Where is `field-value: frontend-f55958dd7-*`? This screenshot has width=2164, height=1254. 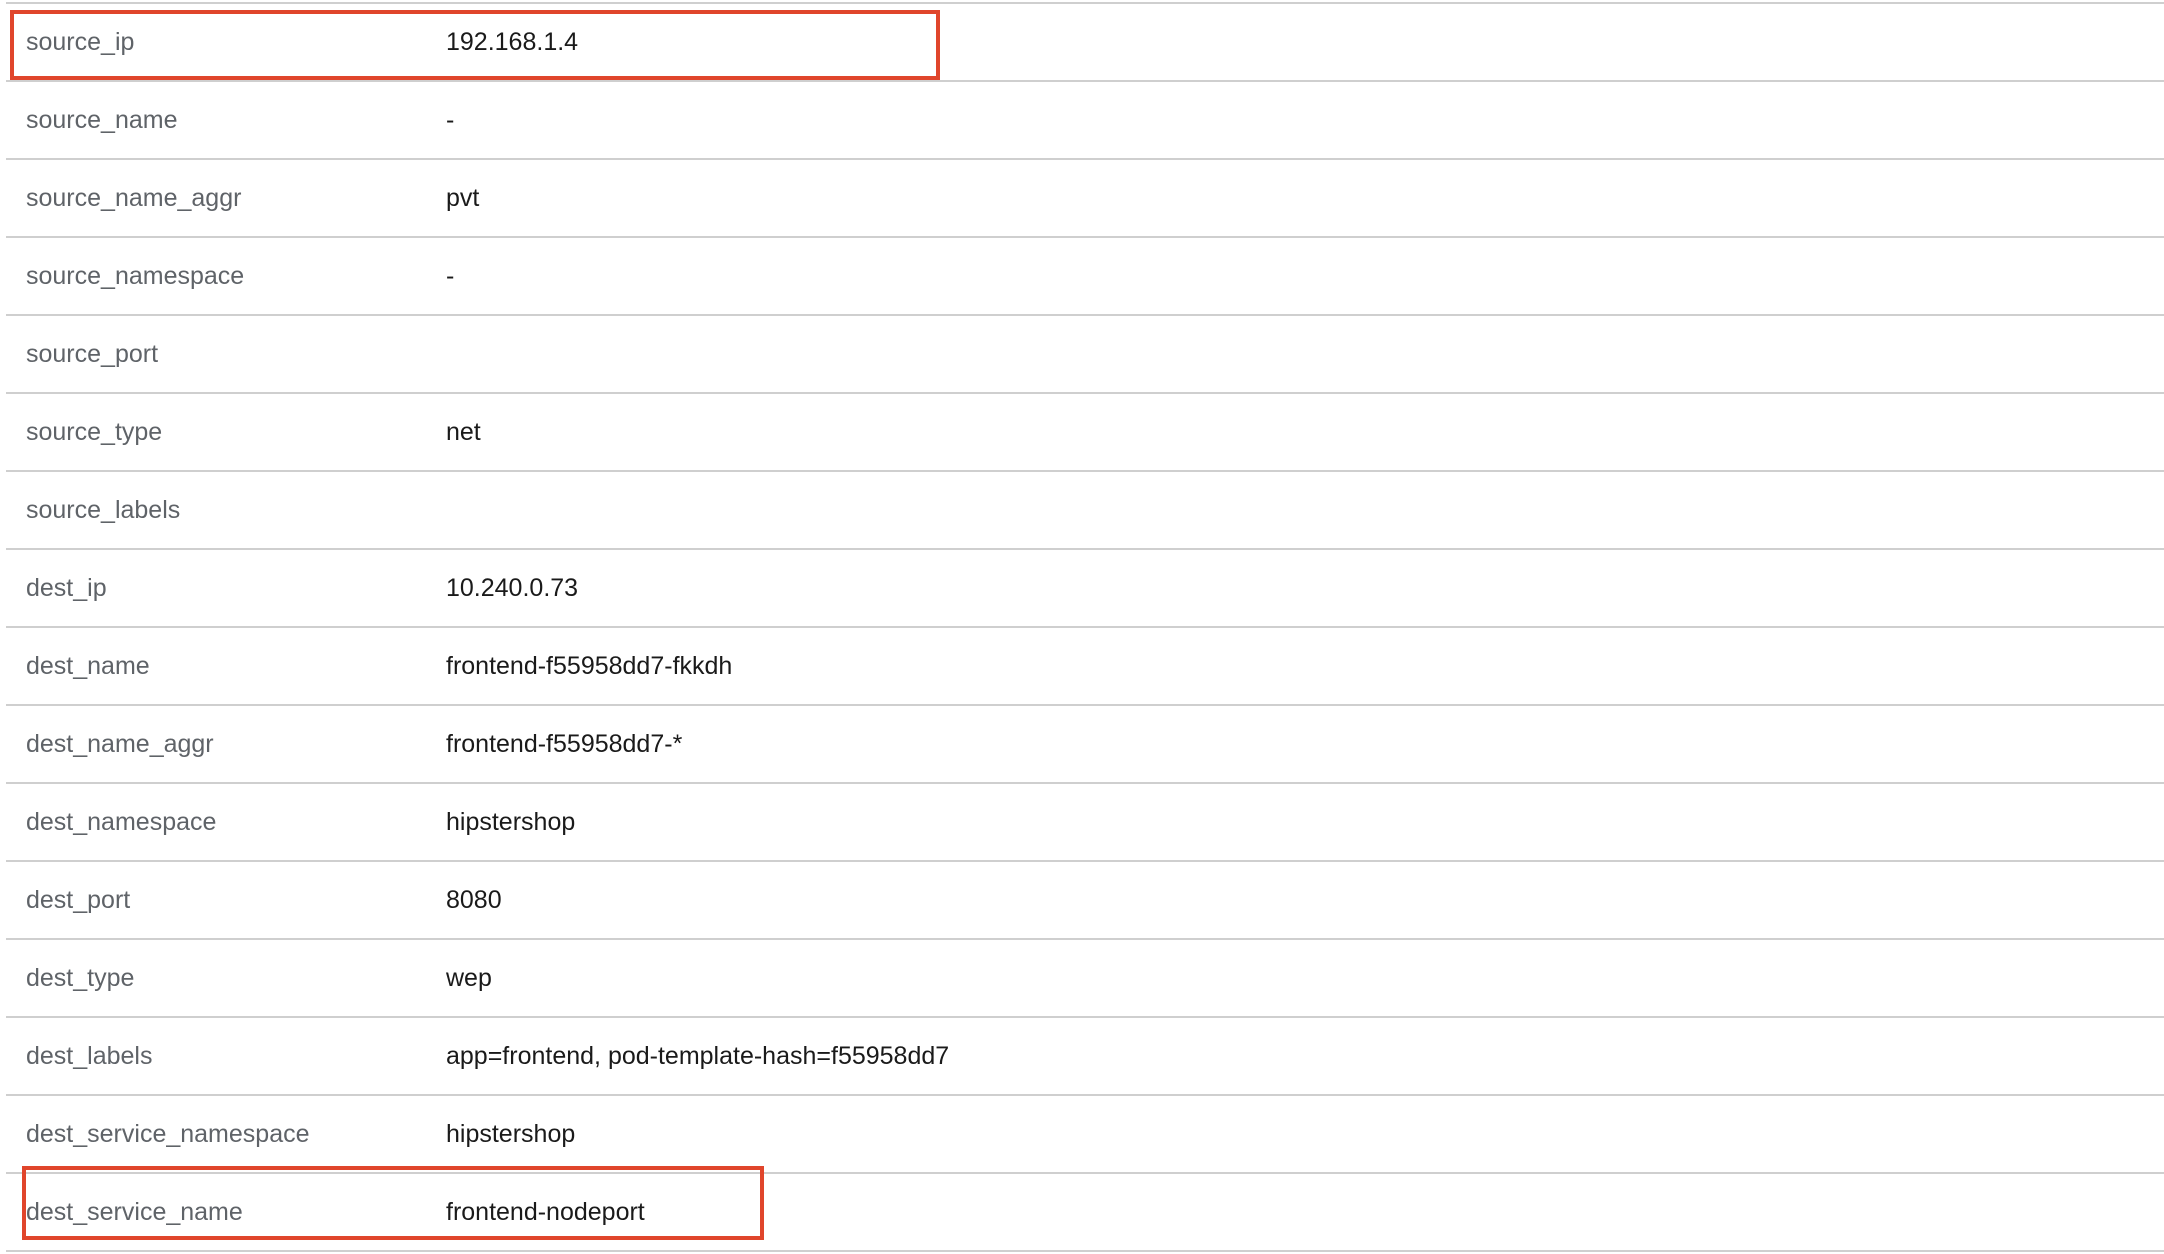
field-value: frontend-f55958dd7-* is located at coordinates (564, 744).